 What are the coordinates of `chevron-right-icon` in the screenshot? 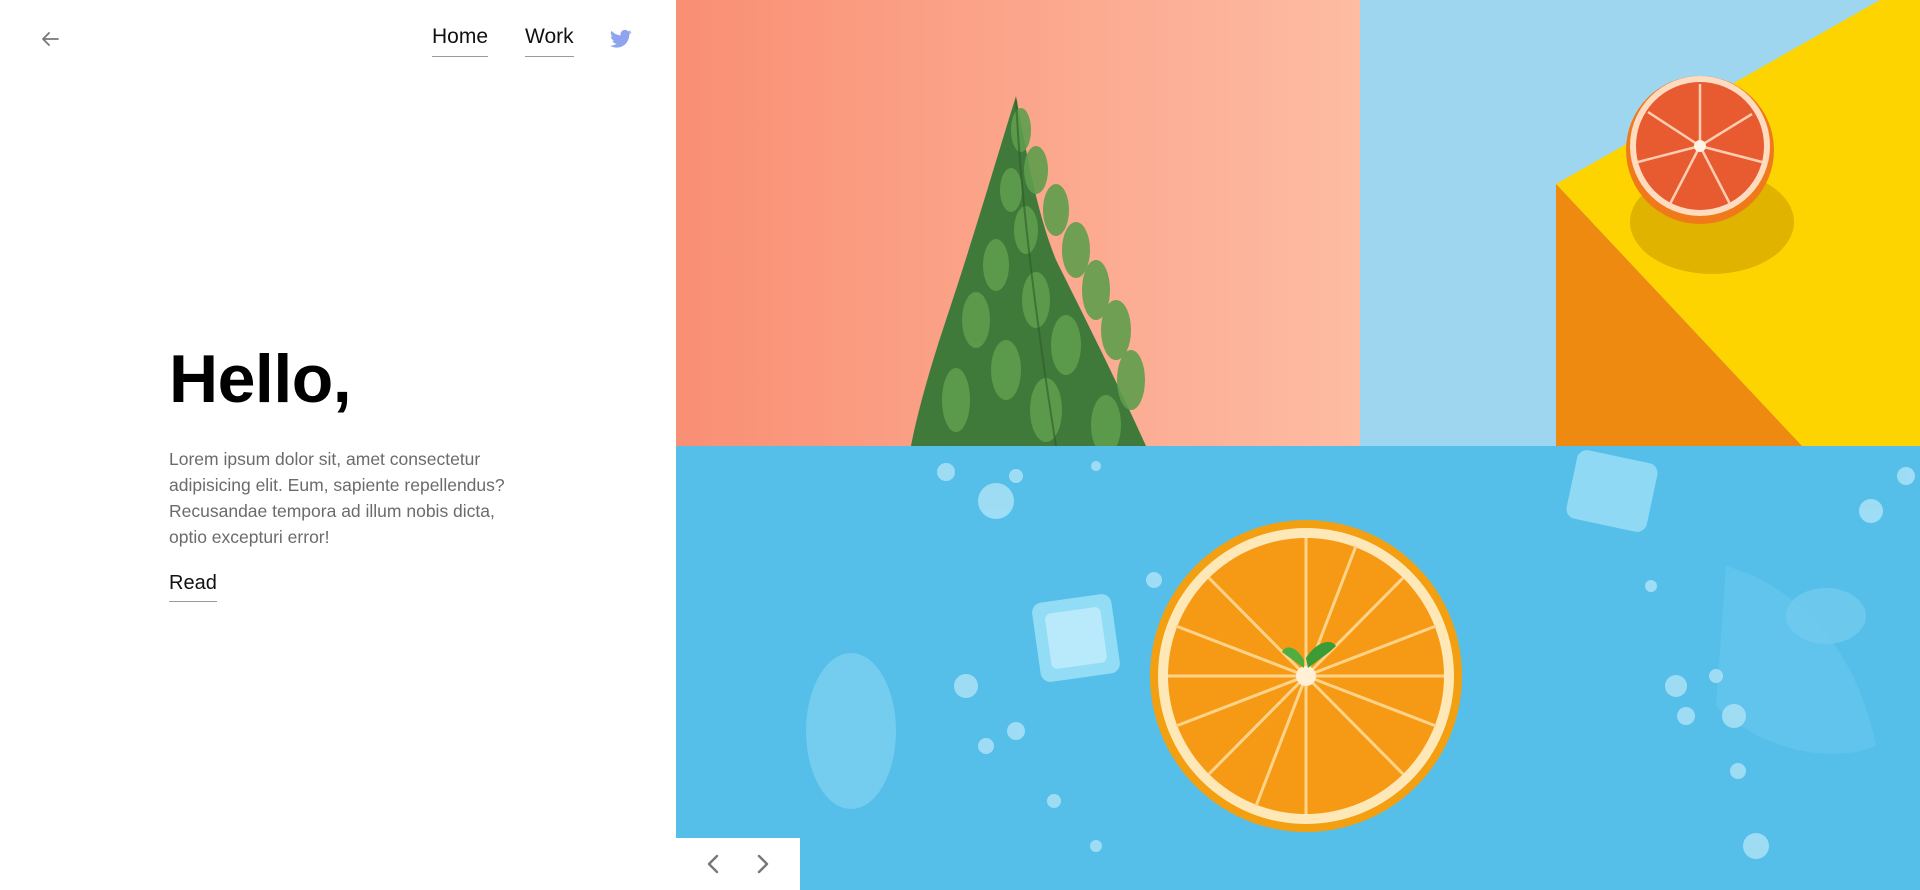 It's located at (762, 864).